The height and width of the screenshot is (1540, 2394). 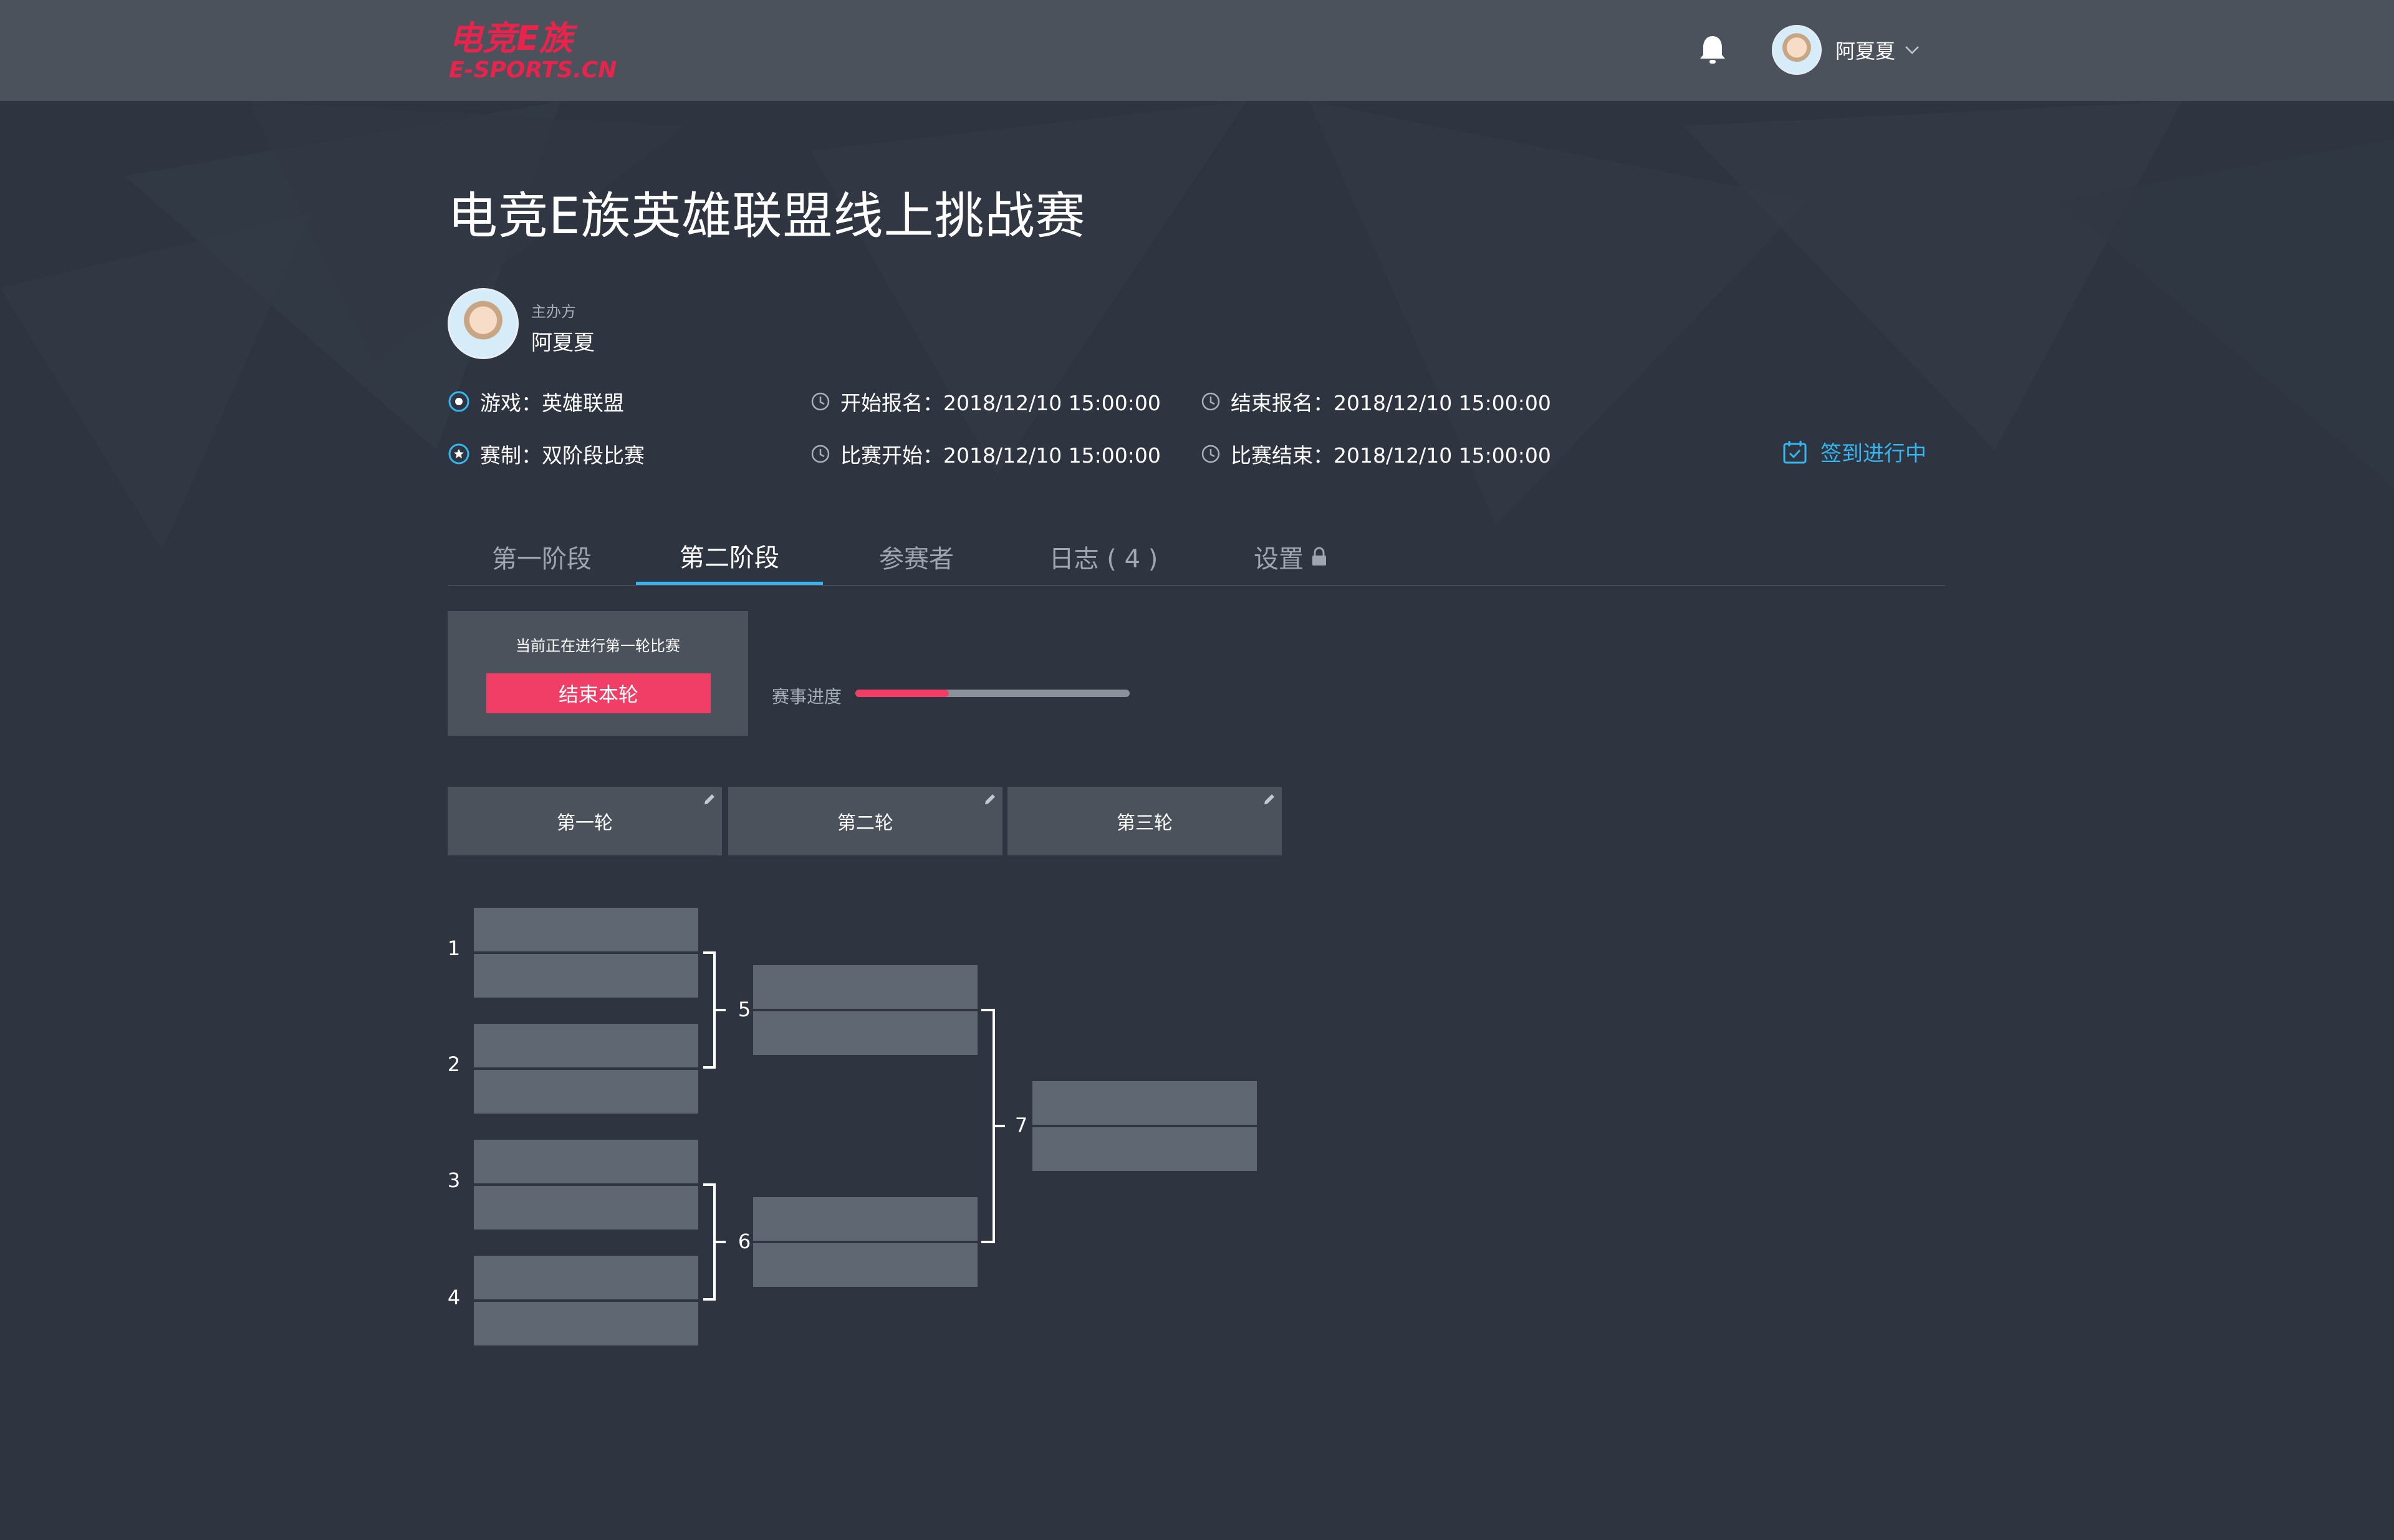 I want to click on stage-tabs: 第一阶段 第二阶段 参赛者 日志 ( 4 ) 设置, so click(x=1196, y=557).